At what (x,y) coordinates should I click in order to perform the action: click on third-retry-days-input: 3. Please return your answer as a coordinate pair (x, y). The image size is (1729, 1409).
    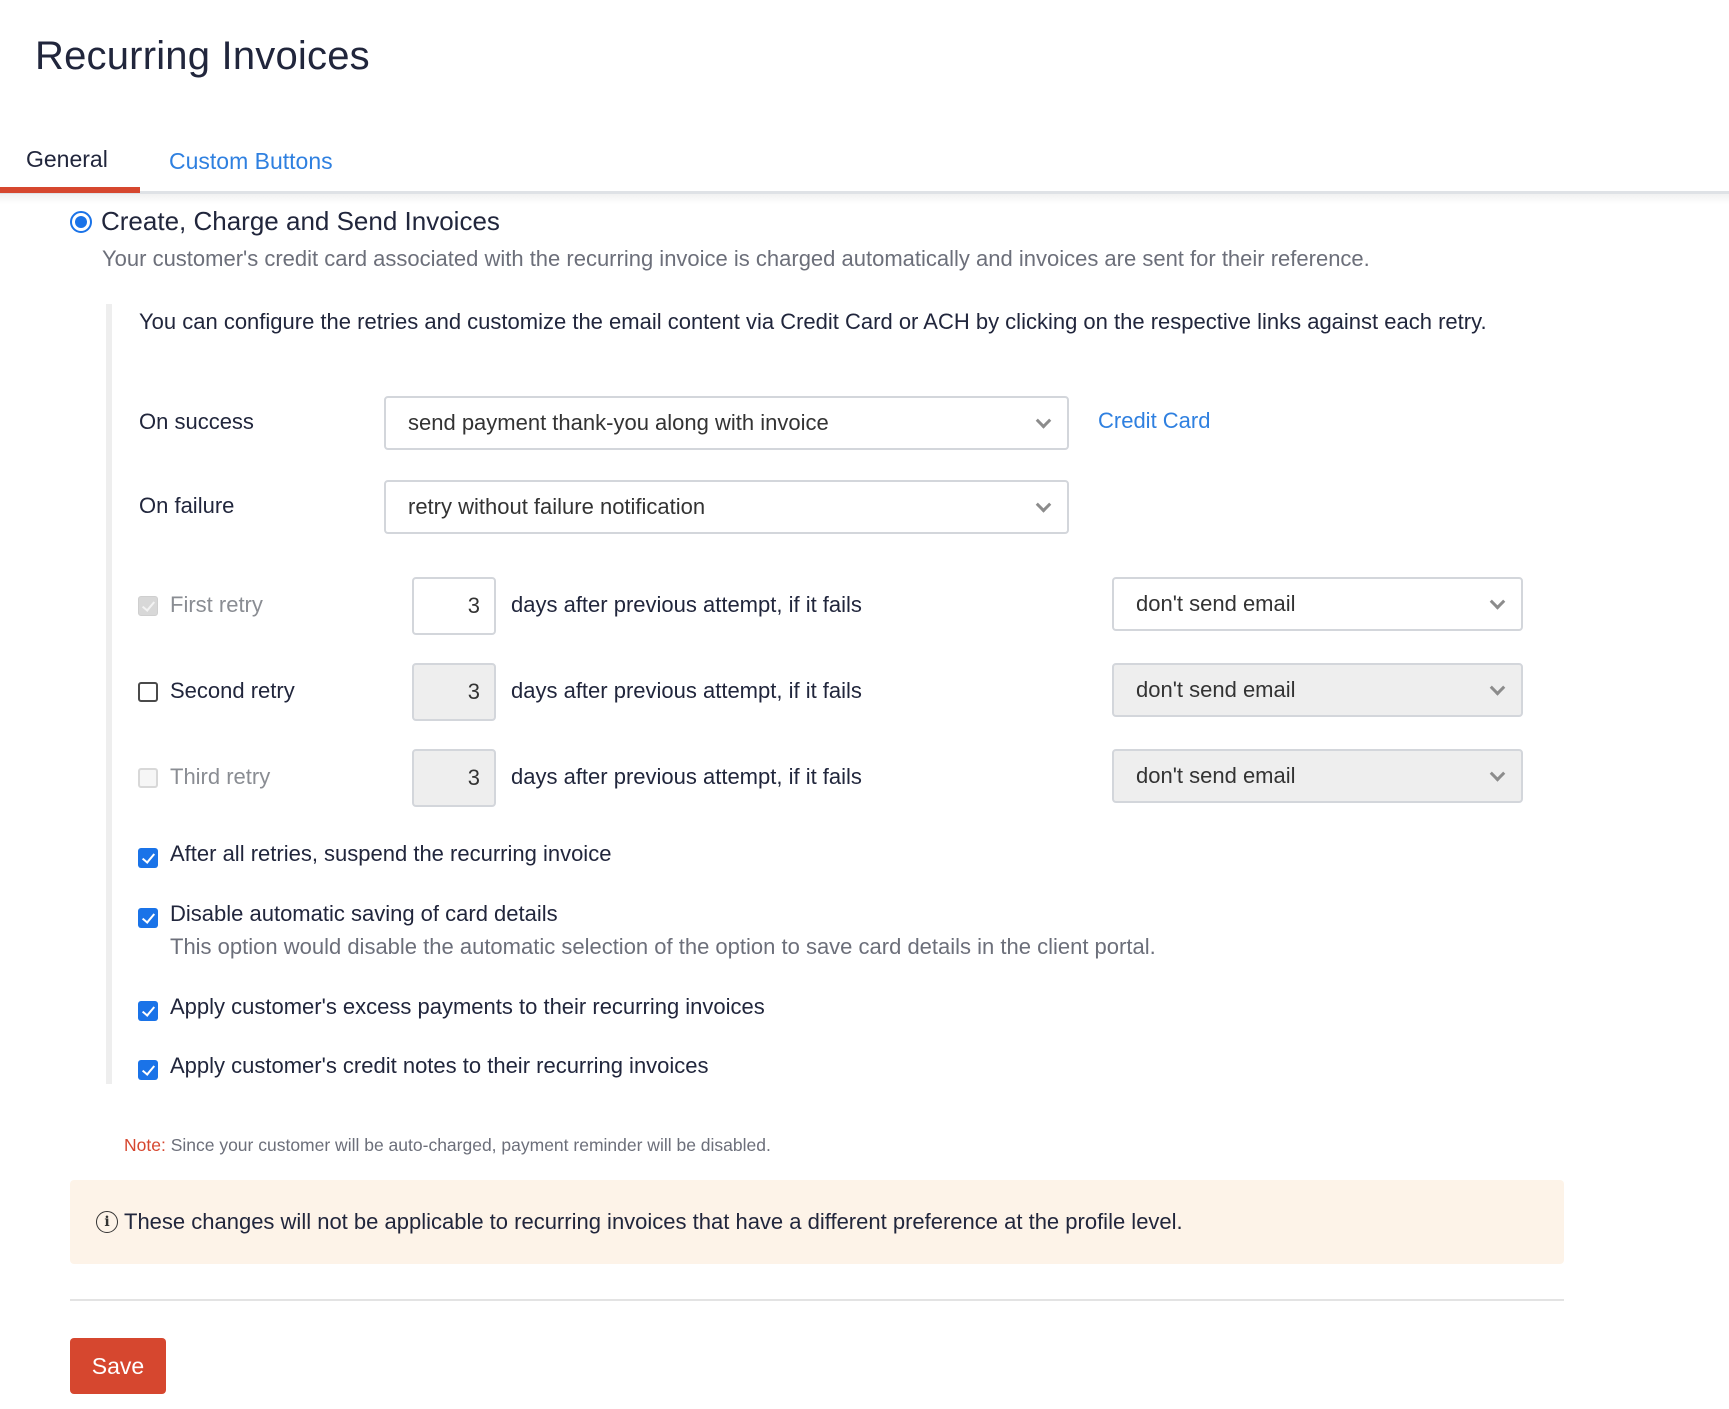
    Looking at the image, I should click on (454, 778).